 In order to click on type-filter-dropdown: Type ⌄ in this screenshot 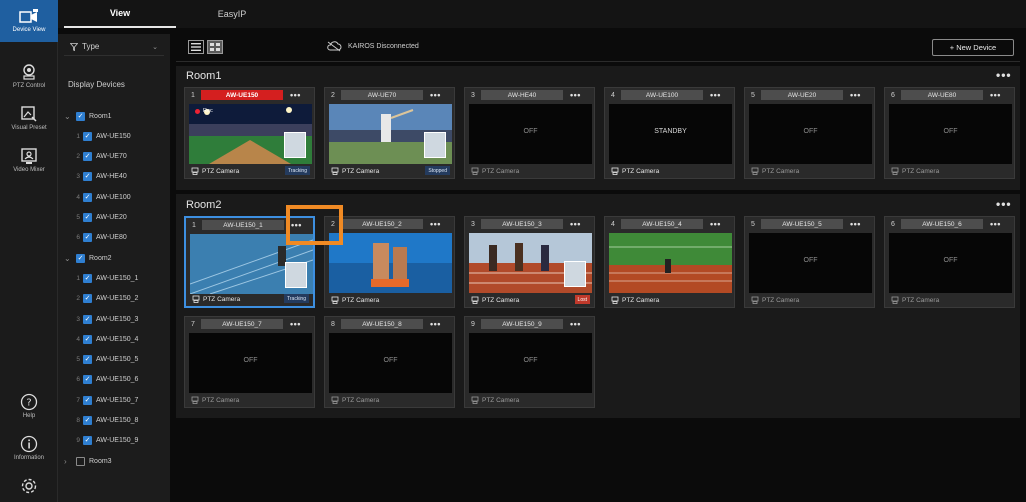, I will do `click(114, 47)`.